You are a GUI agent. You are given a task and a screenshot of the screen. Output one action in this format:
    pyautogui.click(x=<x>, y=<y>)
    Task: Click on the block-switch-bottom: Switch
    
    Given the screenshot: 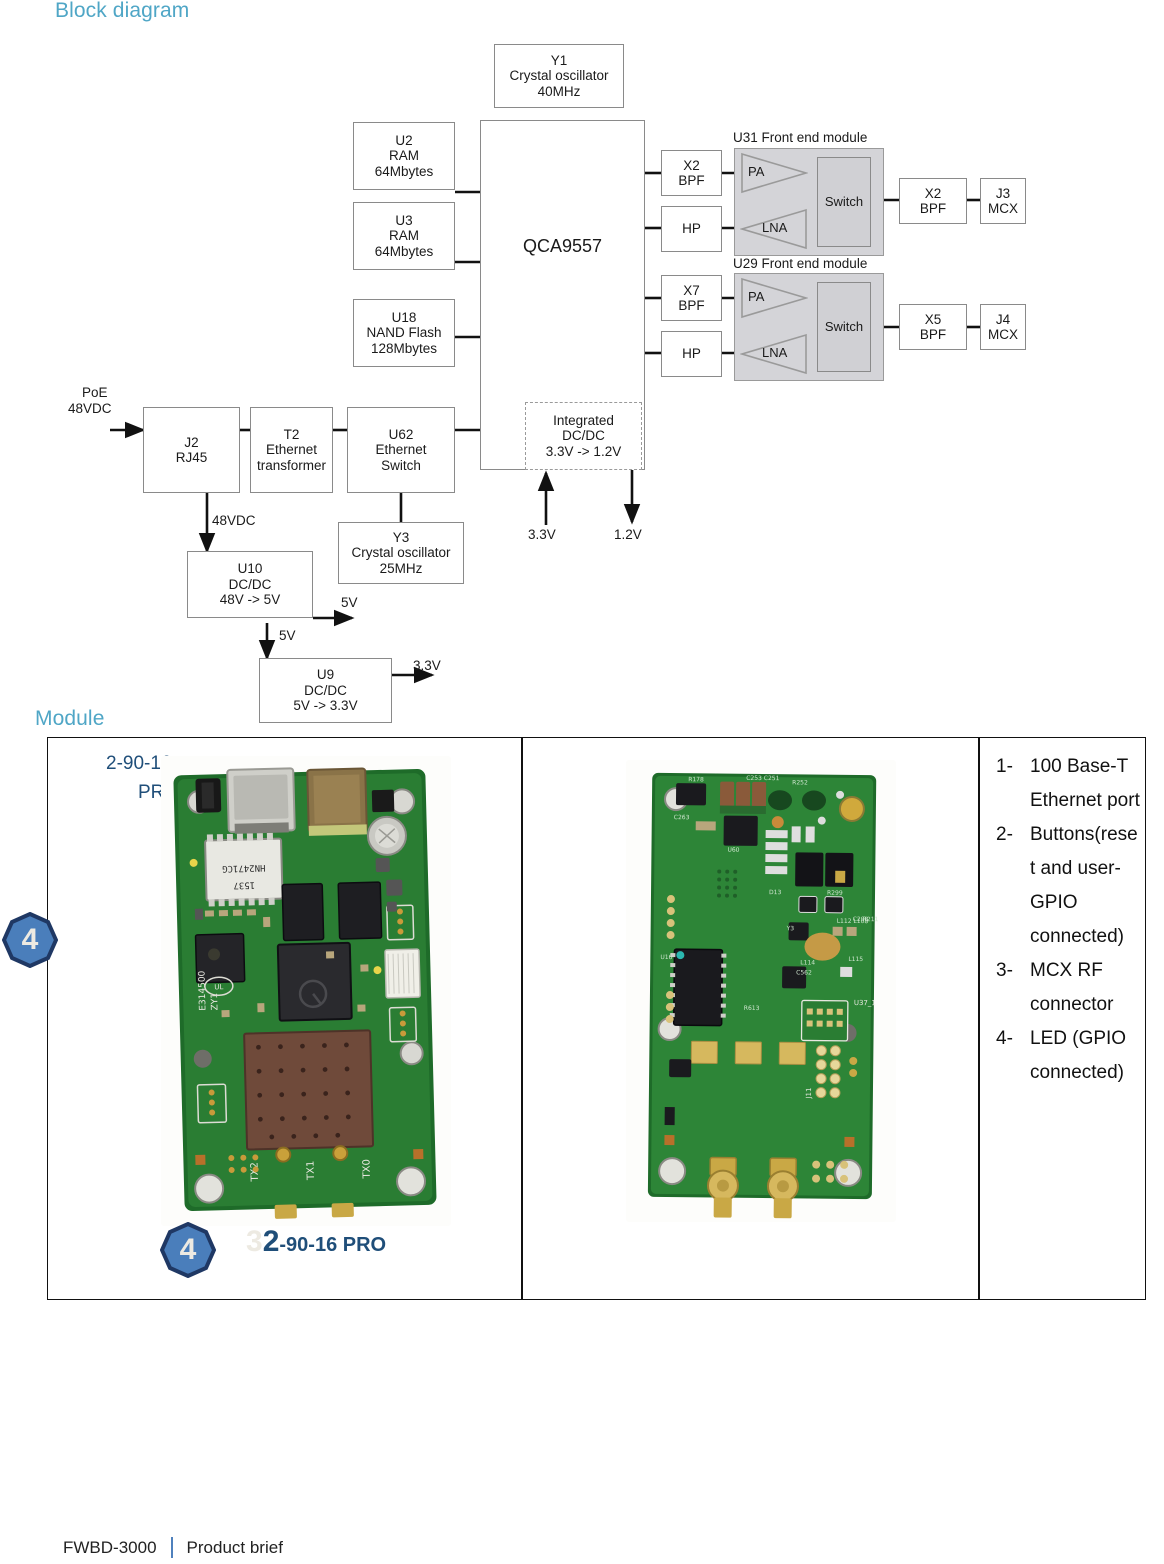 What is the action you would take?
    pyautogui.click(x=844, y=327)
    